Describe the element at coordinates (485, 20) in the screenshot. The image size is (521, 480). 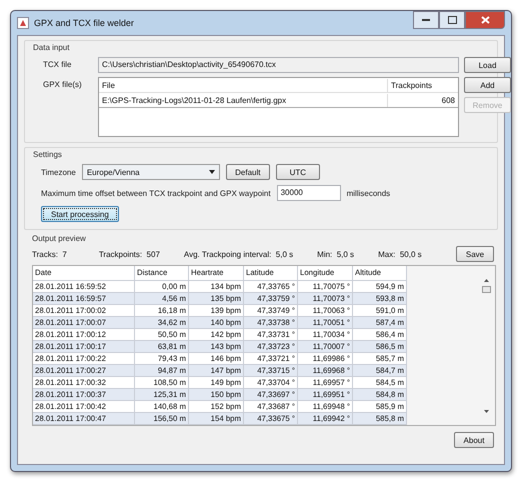
I see `close-icon` at that location.